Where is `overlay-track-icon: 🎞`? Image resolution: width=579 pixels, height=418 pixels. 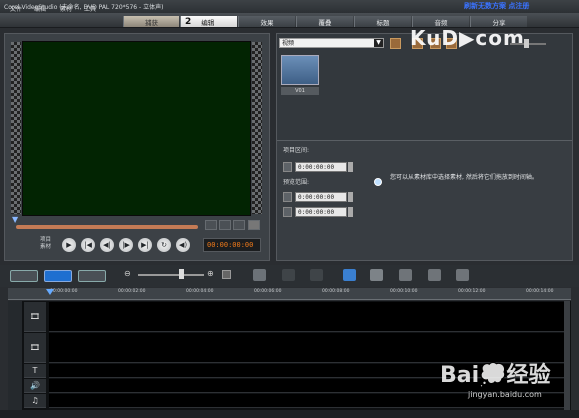
overlay-track-icon: 🎞 is located at coordinates (35, 347).